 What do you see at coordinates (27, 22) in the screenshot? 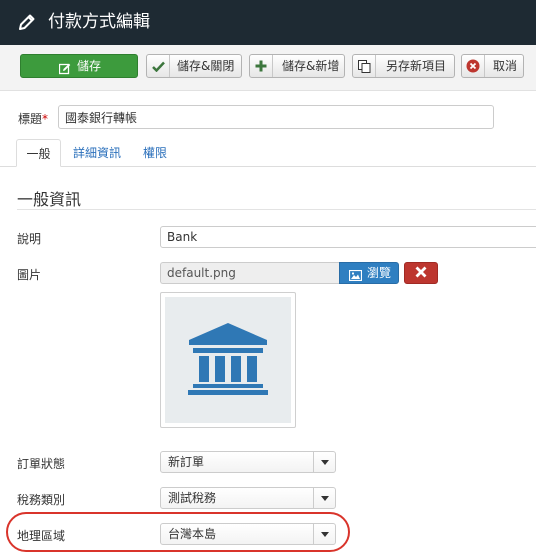
I see `pencil-icon` at bounding box center [27, 22].